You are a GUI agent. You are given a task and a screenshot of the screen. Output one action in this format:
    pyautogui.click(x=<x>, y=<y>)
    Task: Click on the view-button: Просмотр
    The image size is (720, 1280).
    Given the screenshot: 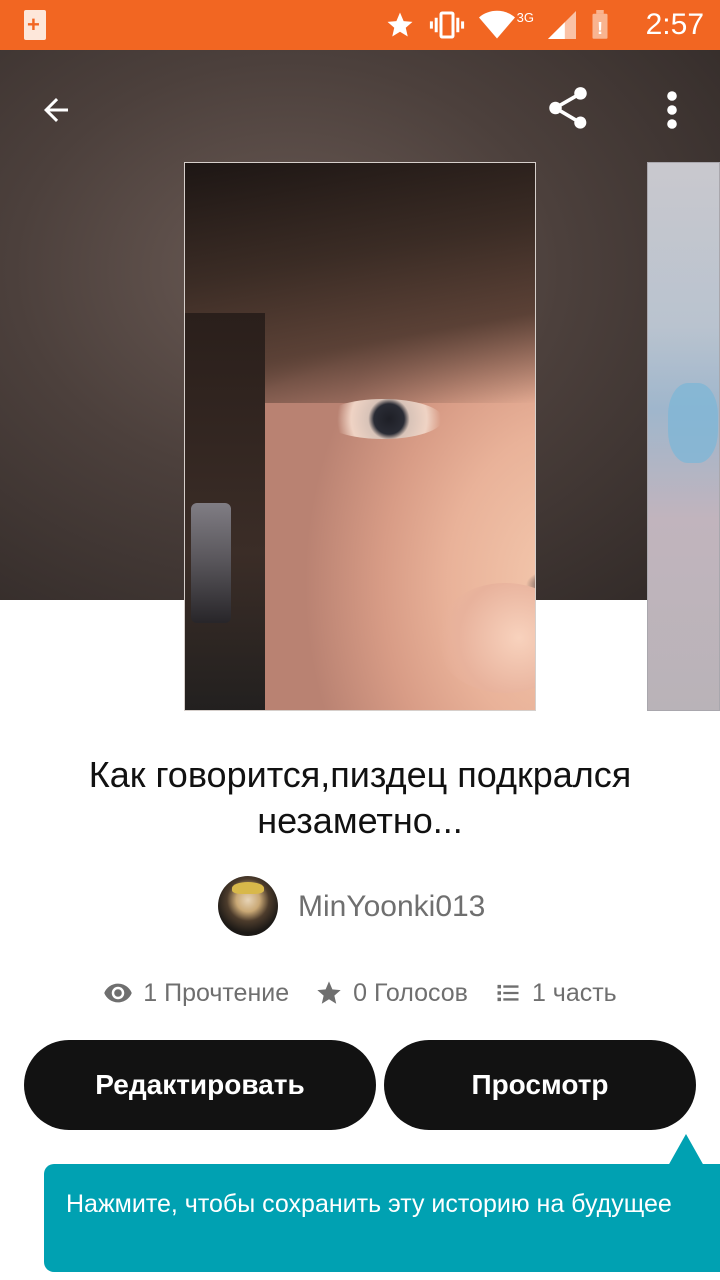 What is the action you would take?
    pyautogui.click(x=540, y=1085)
    